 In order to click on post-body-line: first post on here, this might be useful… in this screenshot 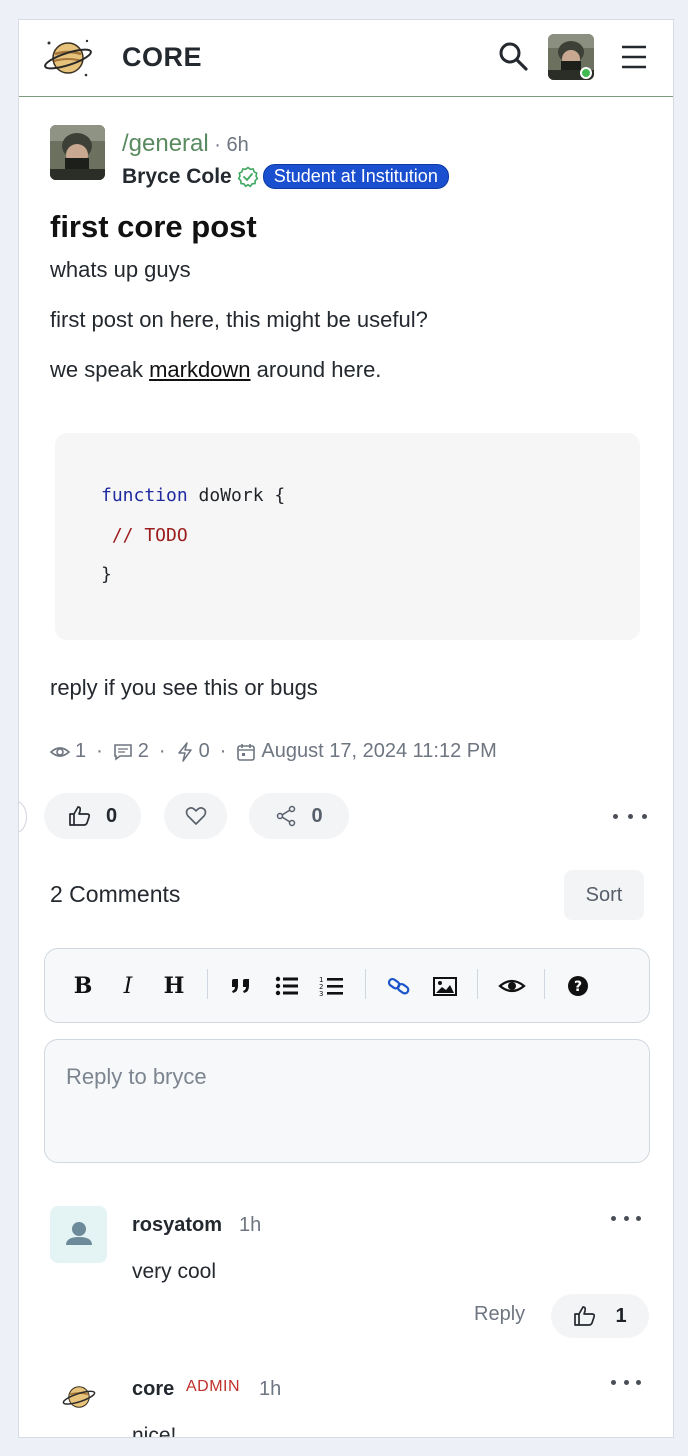, I will do `click(239, 319)`.